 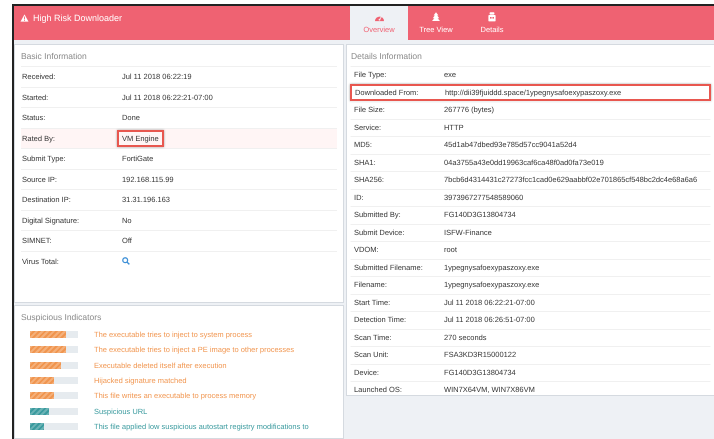 What do you see at coordinates (61, 317) in the screenshot?
I see `panel-title: Suspicious Indicators` at bounding box center [61, 317].